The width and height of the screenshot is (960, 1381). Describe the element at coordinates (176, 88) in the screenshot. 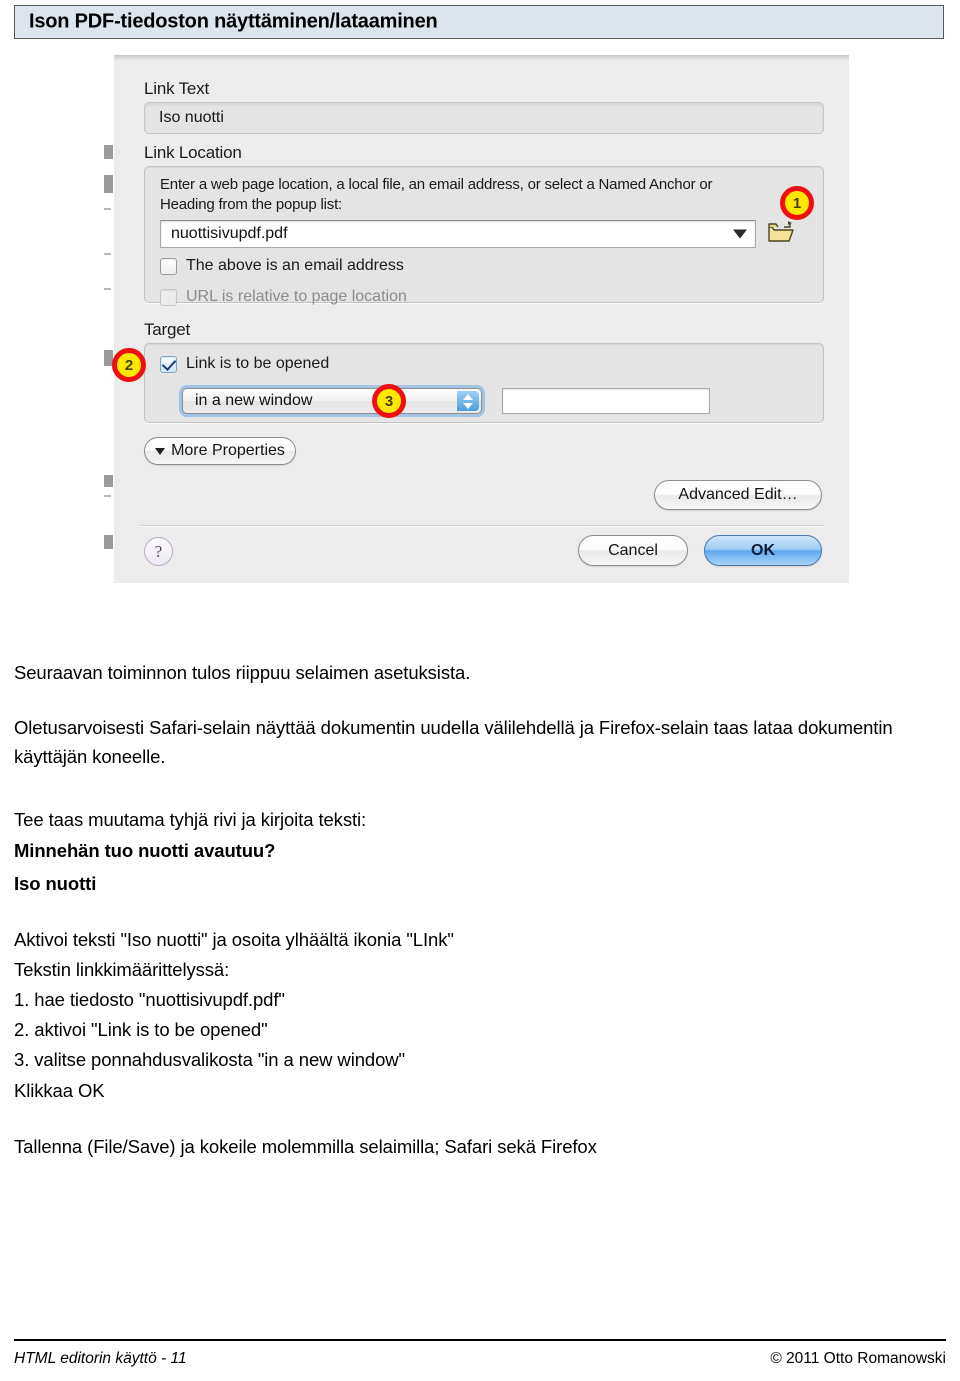

I see `link-text-label: Link Text` at that location.